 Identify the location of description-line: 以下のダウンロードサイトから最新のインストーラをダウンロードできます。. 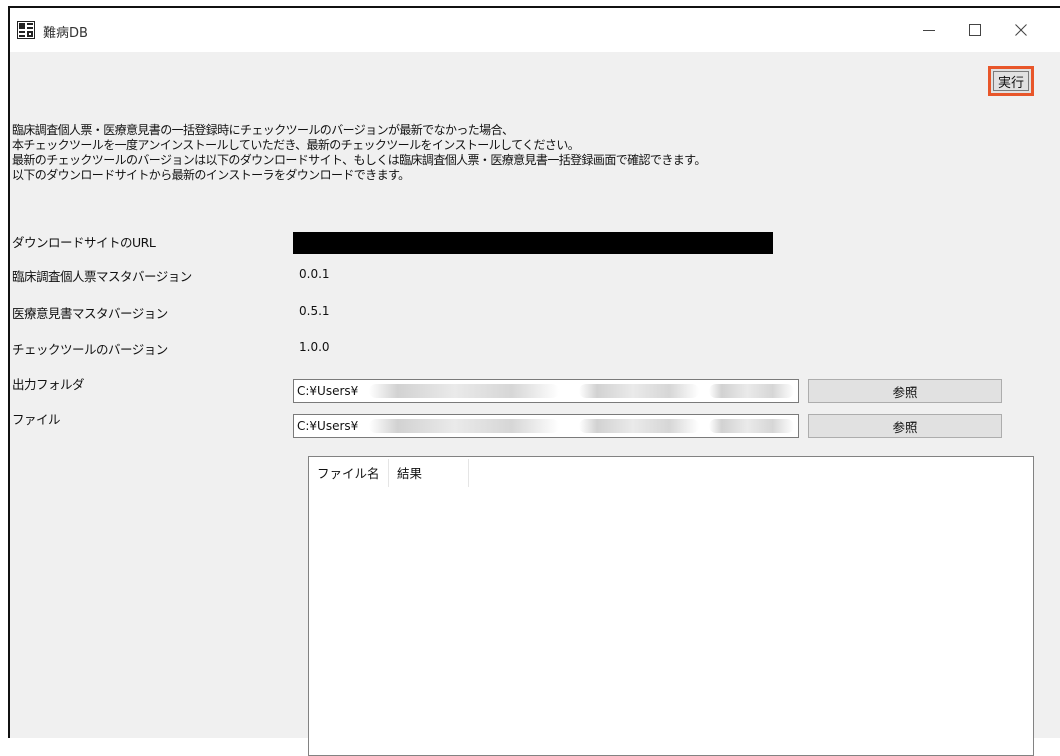
(211, 175).